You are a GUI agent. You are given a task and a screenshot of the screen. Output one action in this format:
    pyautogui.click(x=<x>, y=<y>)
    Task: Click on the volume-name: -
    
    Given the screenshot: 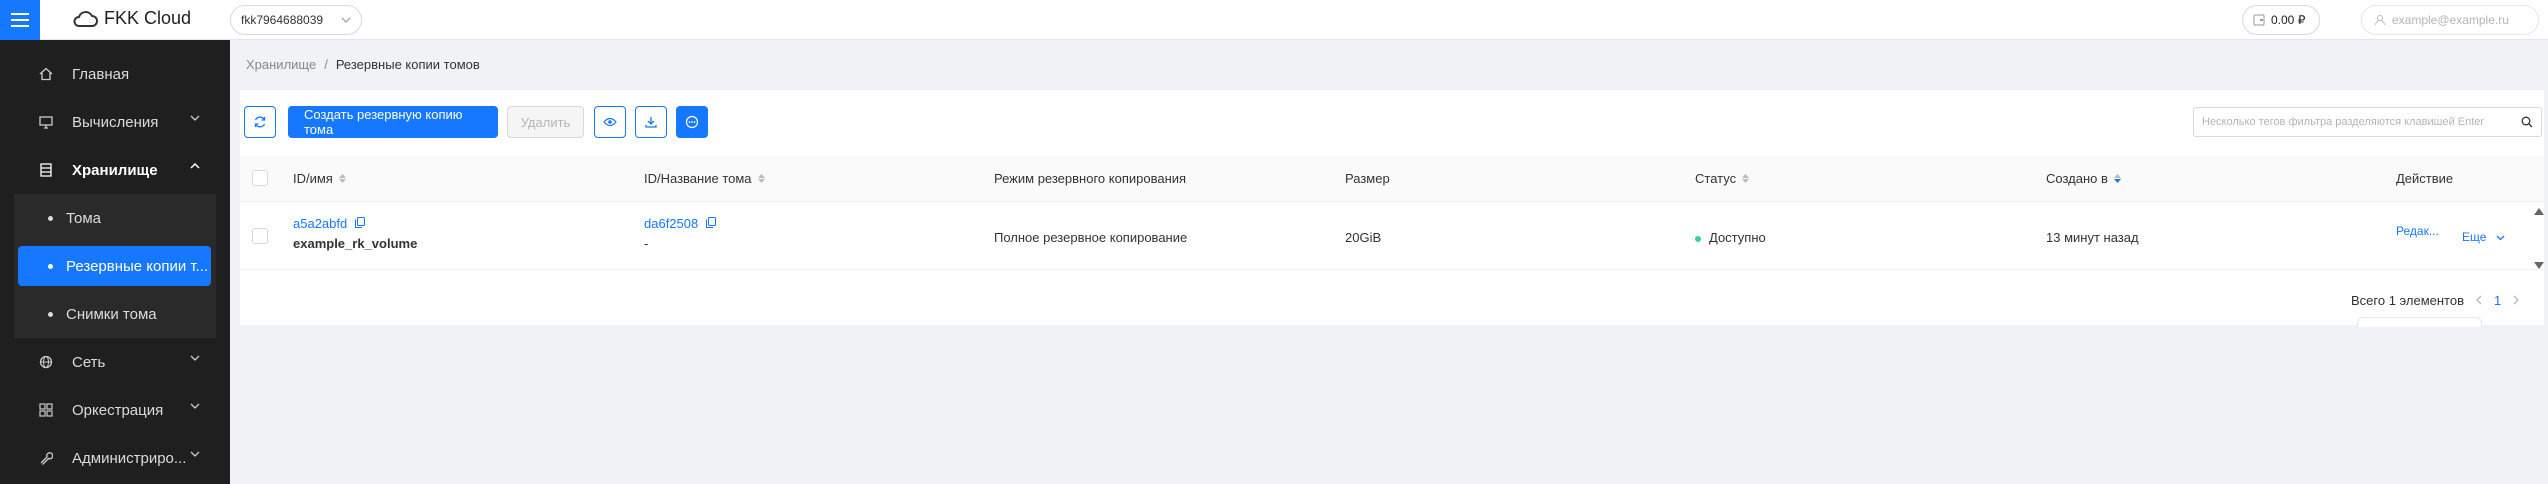 What is the action you would take?
    pyautogui.click(x=646, y=243)
    